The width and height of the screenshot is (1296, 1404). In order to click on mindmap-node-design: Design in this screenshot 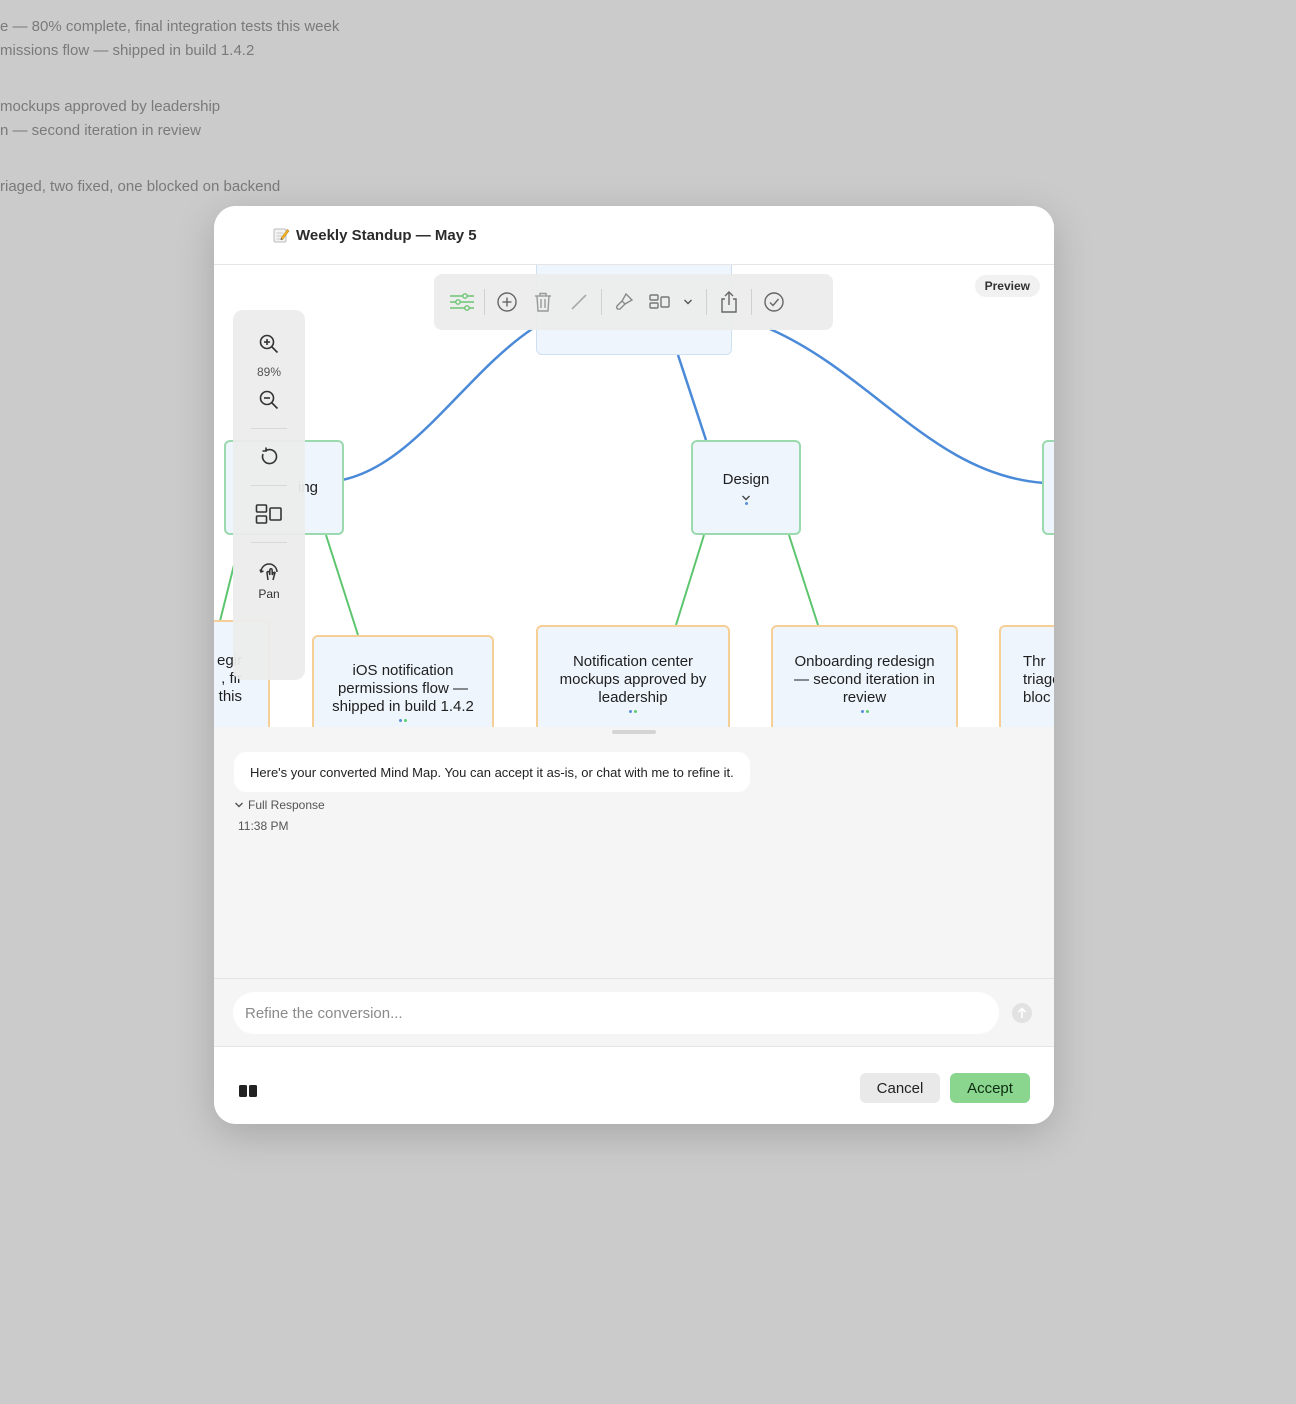, I will do `click(746, 487)`.